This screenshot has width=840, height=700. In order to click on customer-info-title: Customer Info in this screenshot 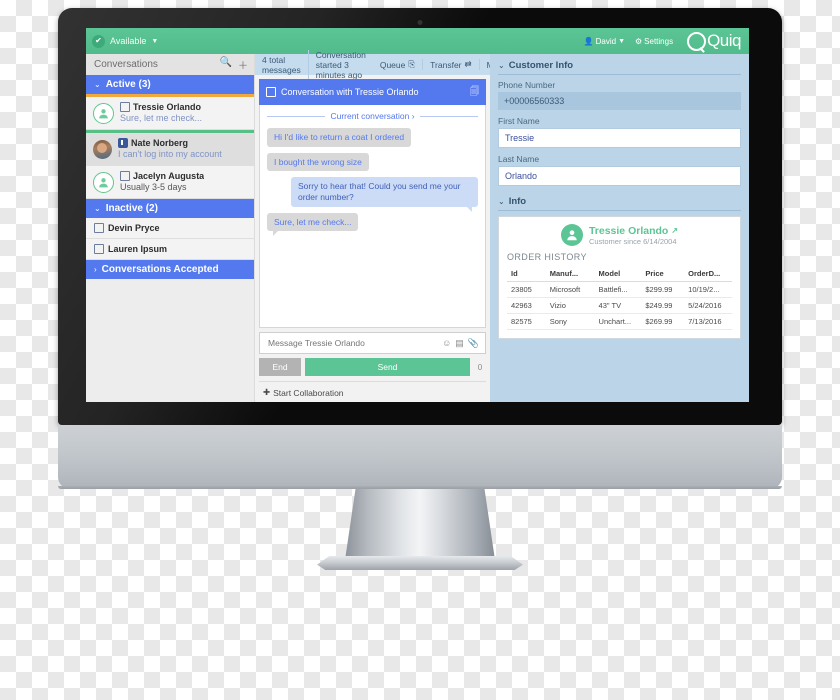, I will do `click(541, 65)`.